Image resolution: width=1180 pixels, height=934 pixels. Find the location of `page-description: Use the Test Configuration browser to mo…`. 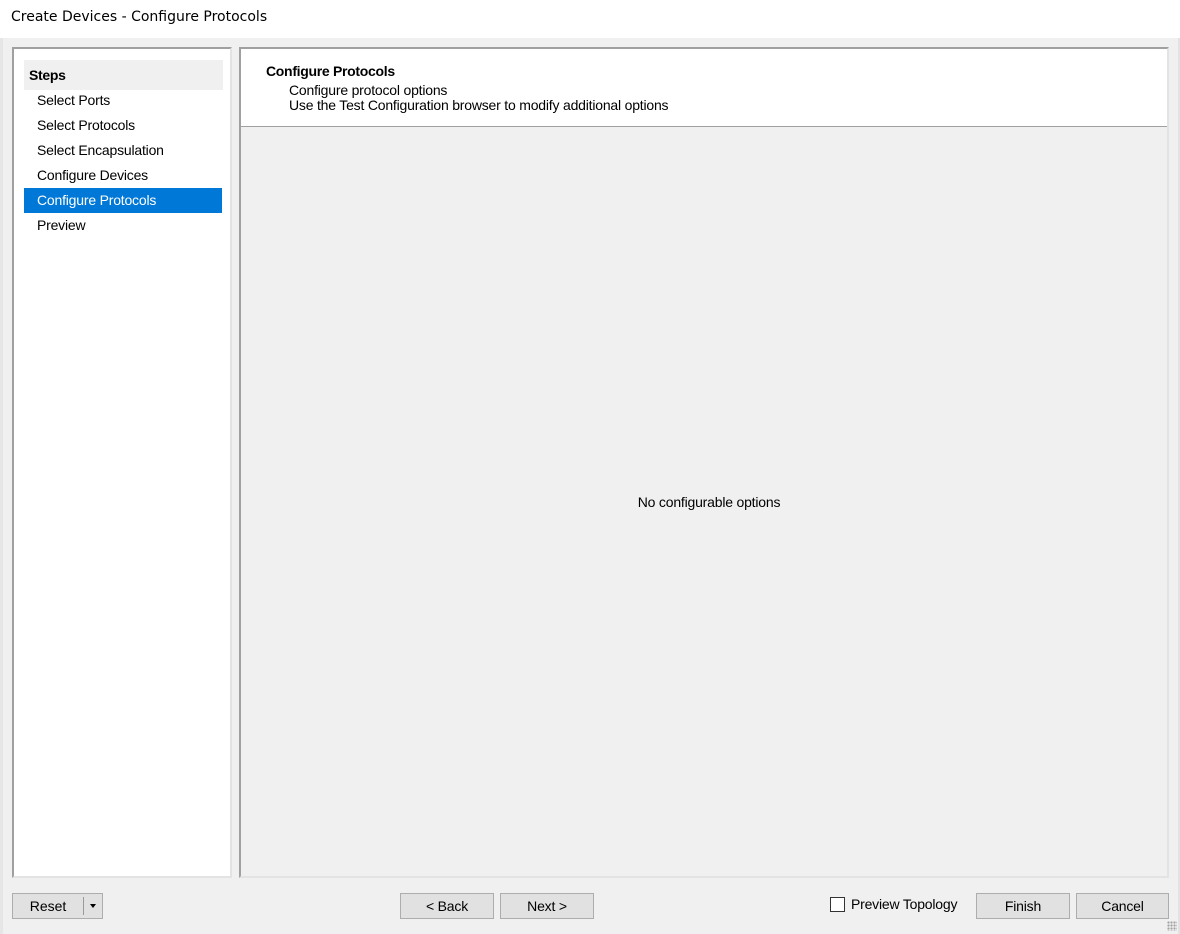

page-description: Use the Test Configuration browser to mo… is located at coordinates (479, 105).